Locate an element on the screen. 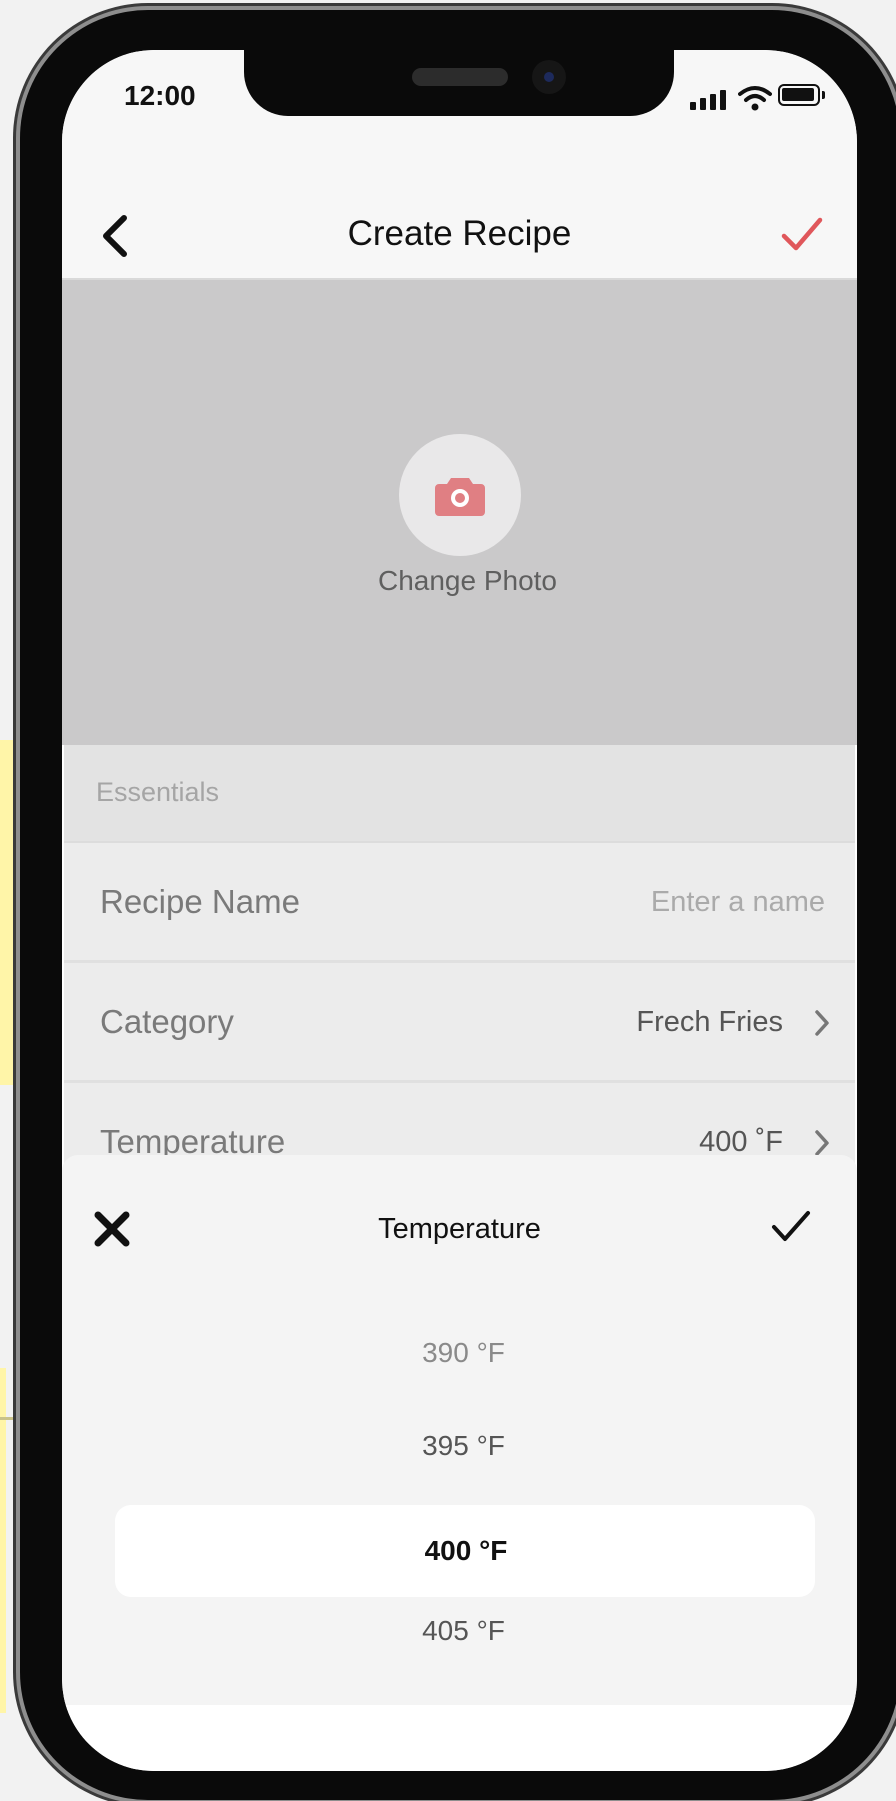  earpiece-speaker is located at coordinates (460, 77).